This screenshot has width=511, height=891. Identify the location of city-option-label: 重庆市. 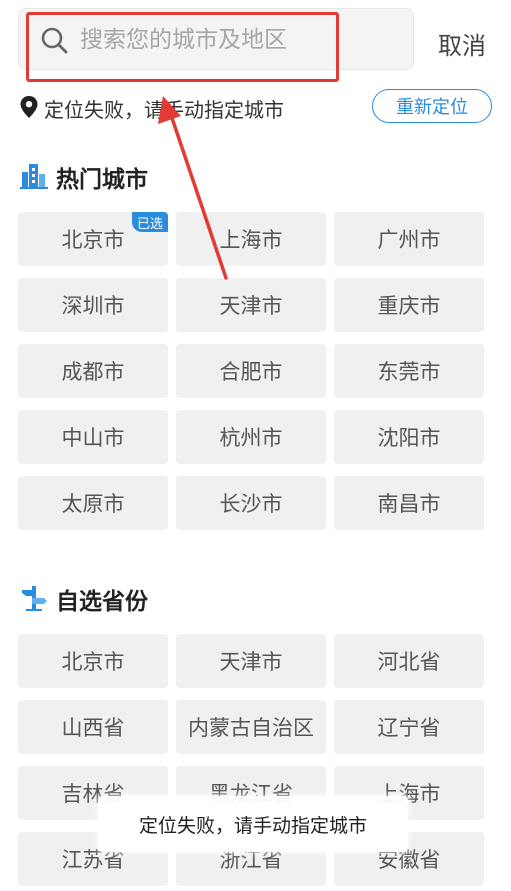
(409, 306).